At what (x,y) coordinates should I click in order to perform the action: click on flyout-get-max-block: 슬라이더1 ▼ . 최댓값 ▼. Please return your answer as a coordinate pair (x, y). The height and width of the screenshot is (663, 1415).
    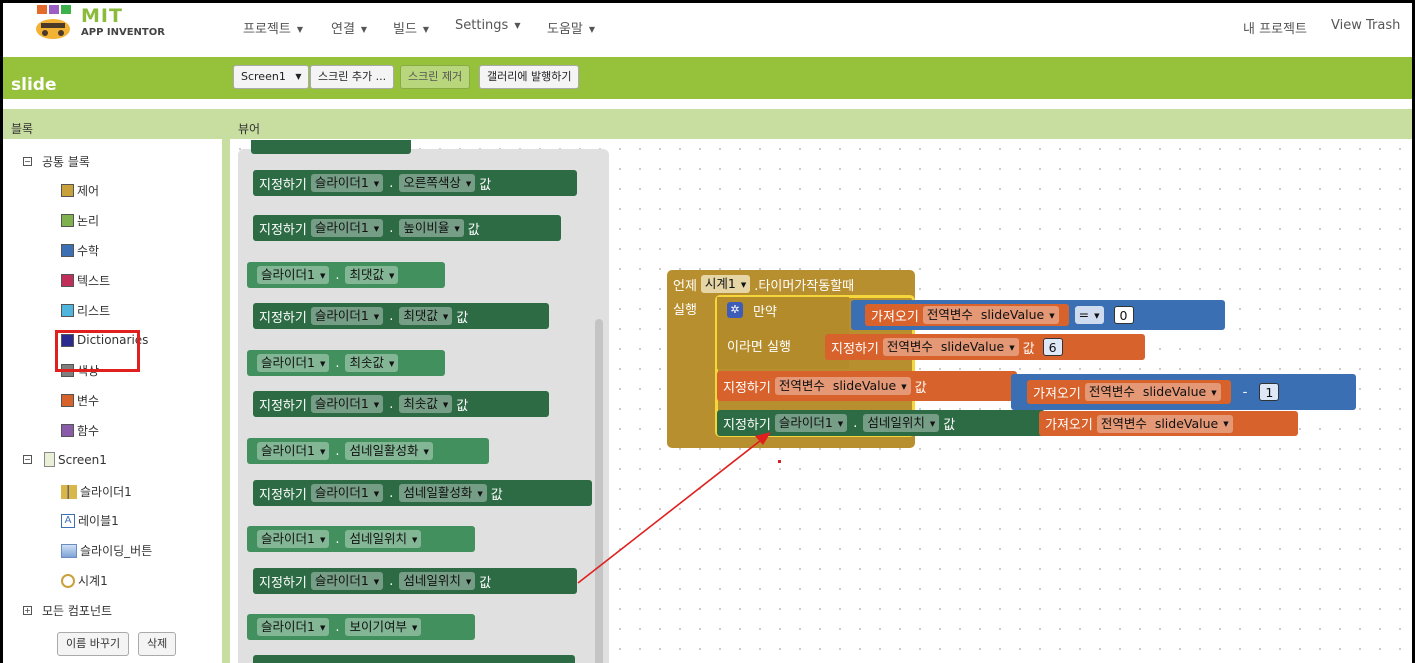
    Looking at the image, I should click on (346, 275).